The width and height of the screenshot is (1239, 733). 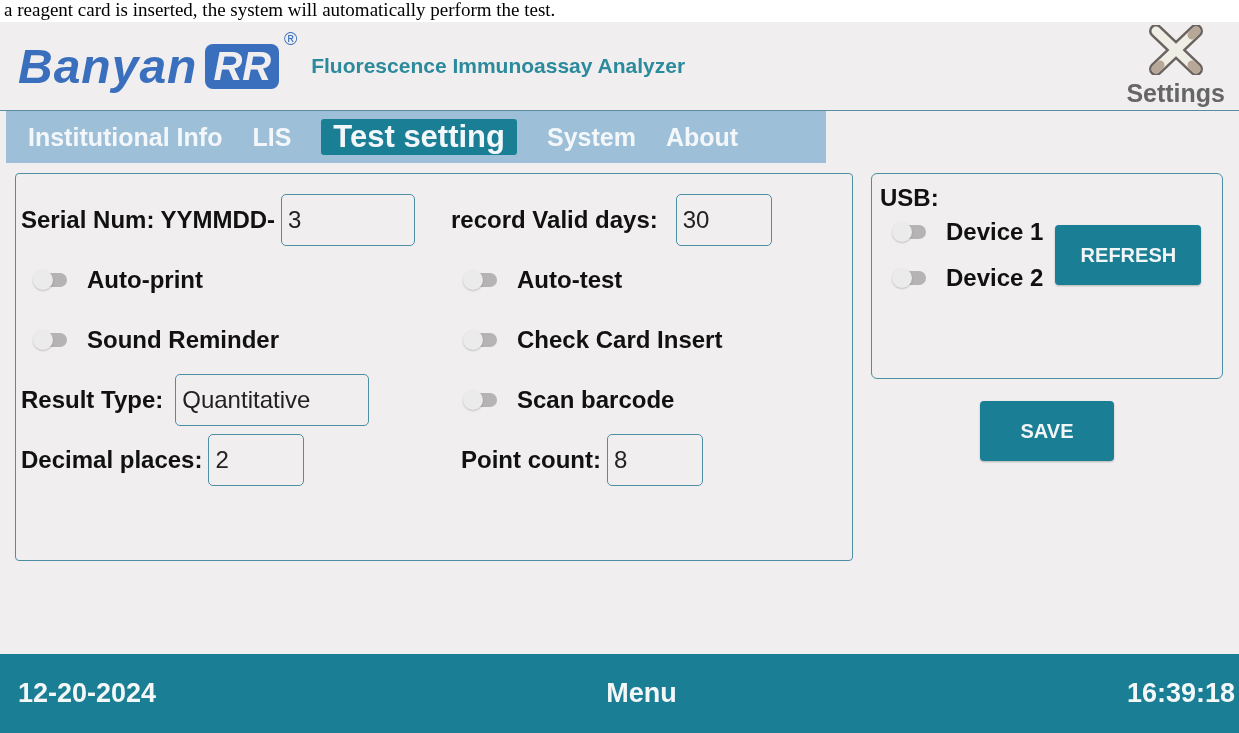 What do you see at coordinates (531, 460) in the screenshot?
I see `field-label: Point count:` at bounding box center [531, 460].